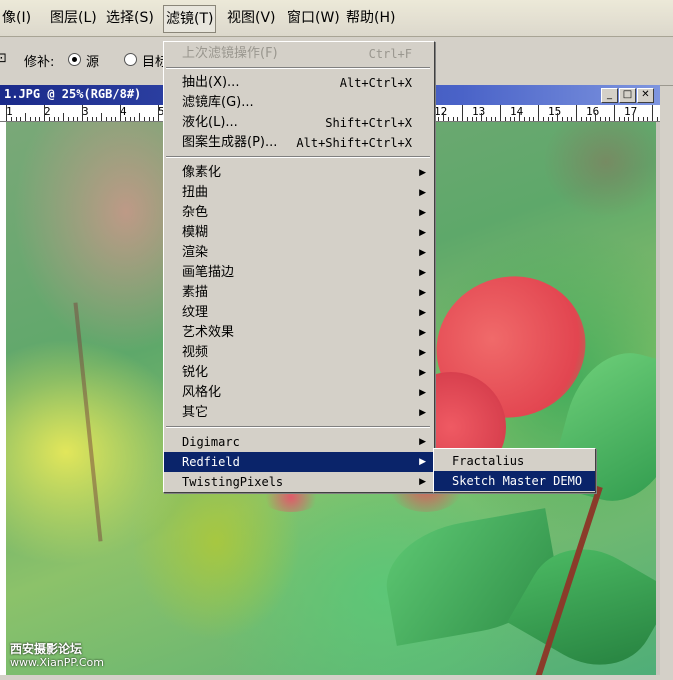  I want to click on menu-view: 视图(V), so click(251, 18).